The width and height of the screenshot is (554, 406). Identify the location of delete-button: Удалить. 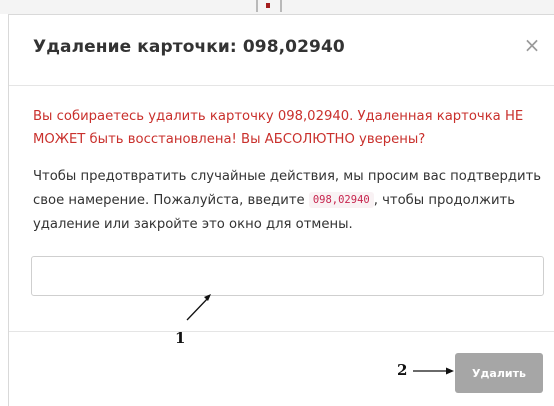
(499, 373).